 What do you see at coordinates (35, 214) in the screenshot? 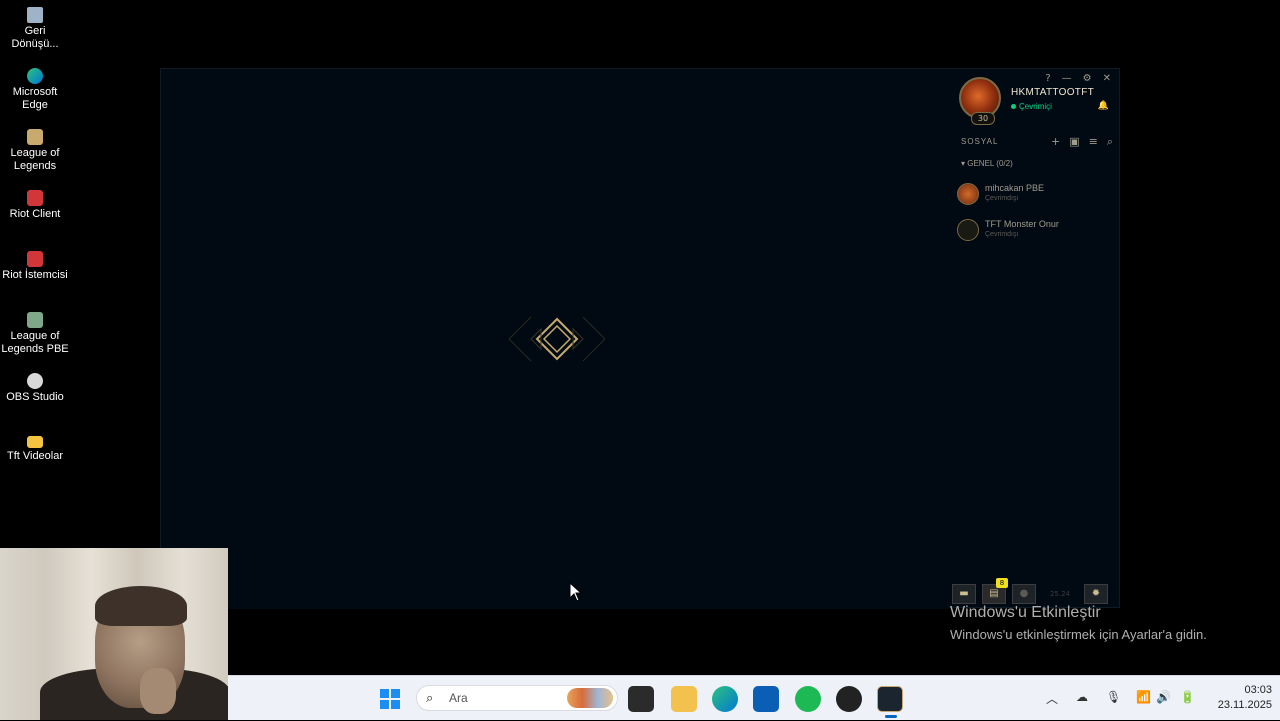
I see `desktop-icon-label: Riot Client` at bounding box center [35, 214].